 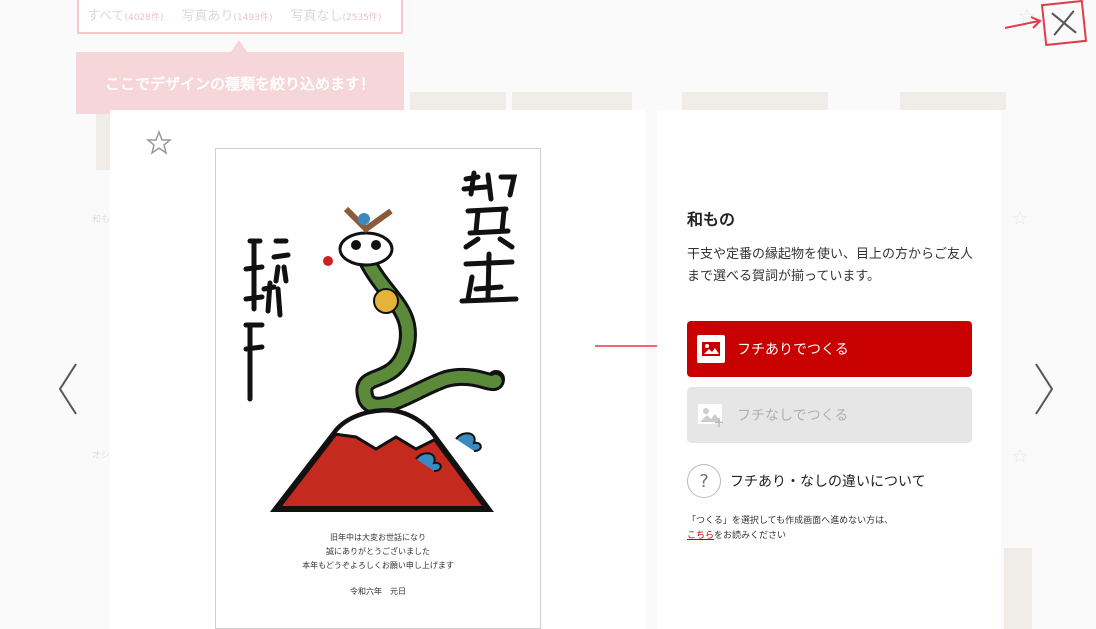 What do you see at coordinates (381, 341) in the screenshot?
I see `dragon-illustration` at bounding box center [381, 341].